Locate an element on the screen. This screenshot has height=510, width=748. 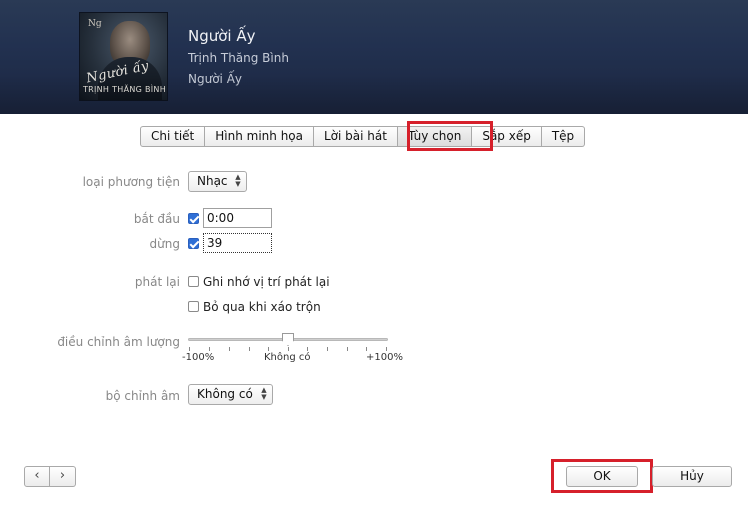
tab-details: Chi tiết is located at coordinates (173, 136).